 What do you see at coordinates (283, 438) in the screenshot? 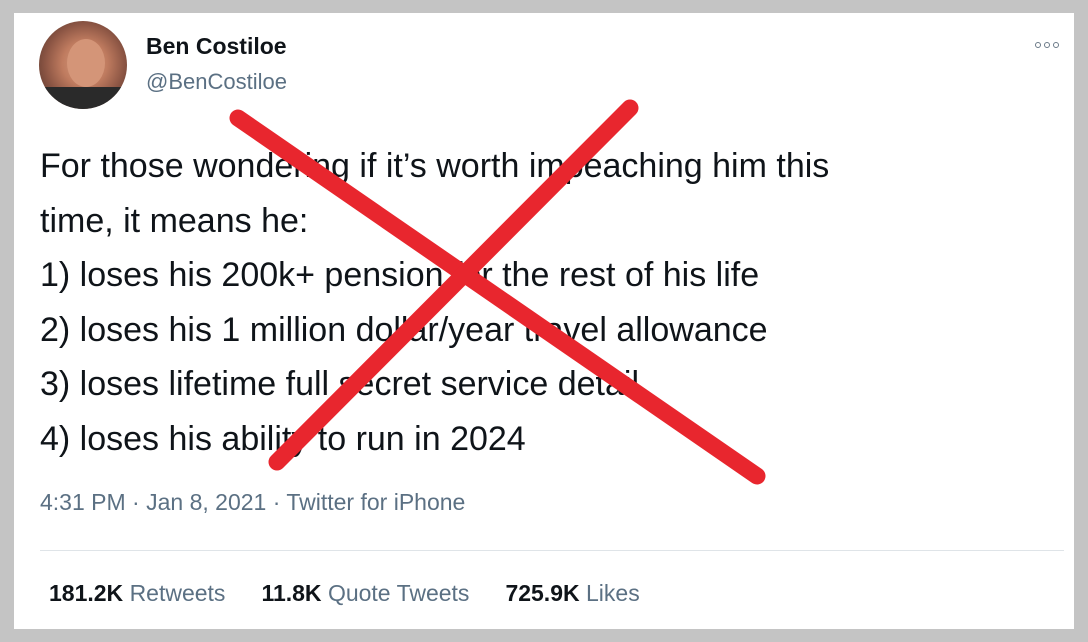
I see `tweet-line: 4) loses his ability to run in 2024` at bounding box center [283, 438].